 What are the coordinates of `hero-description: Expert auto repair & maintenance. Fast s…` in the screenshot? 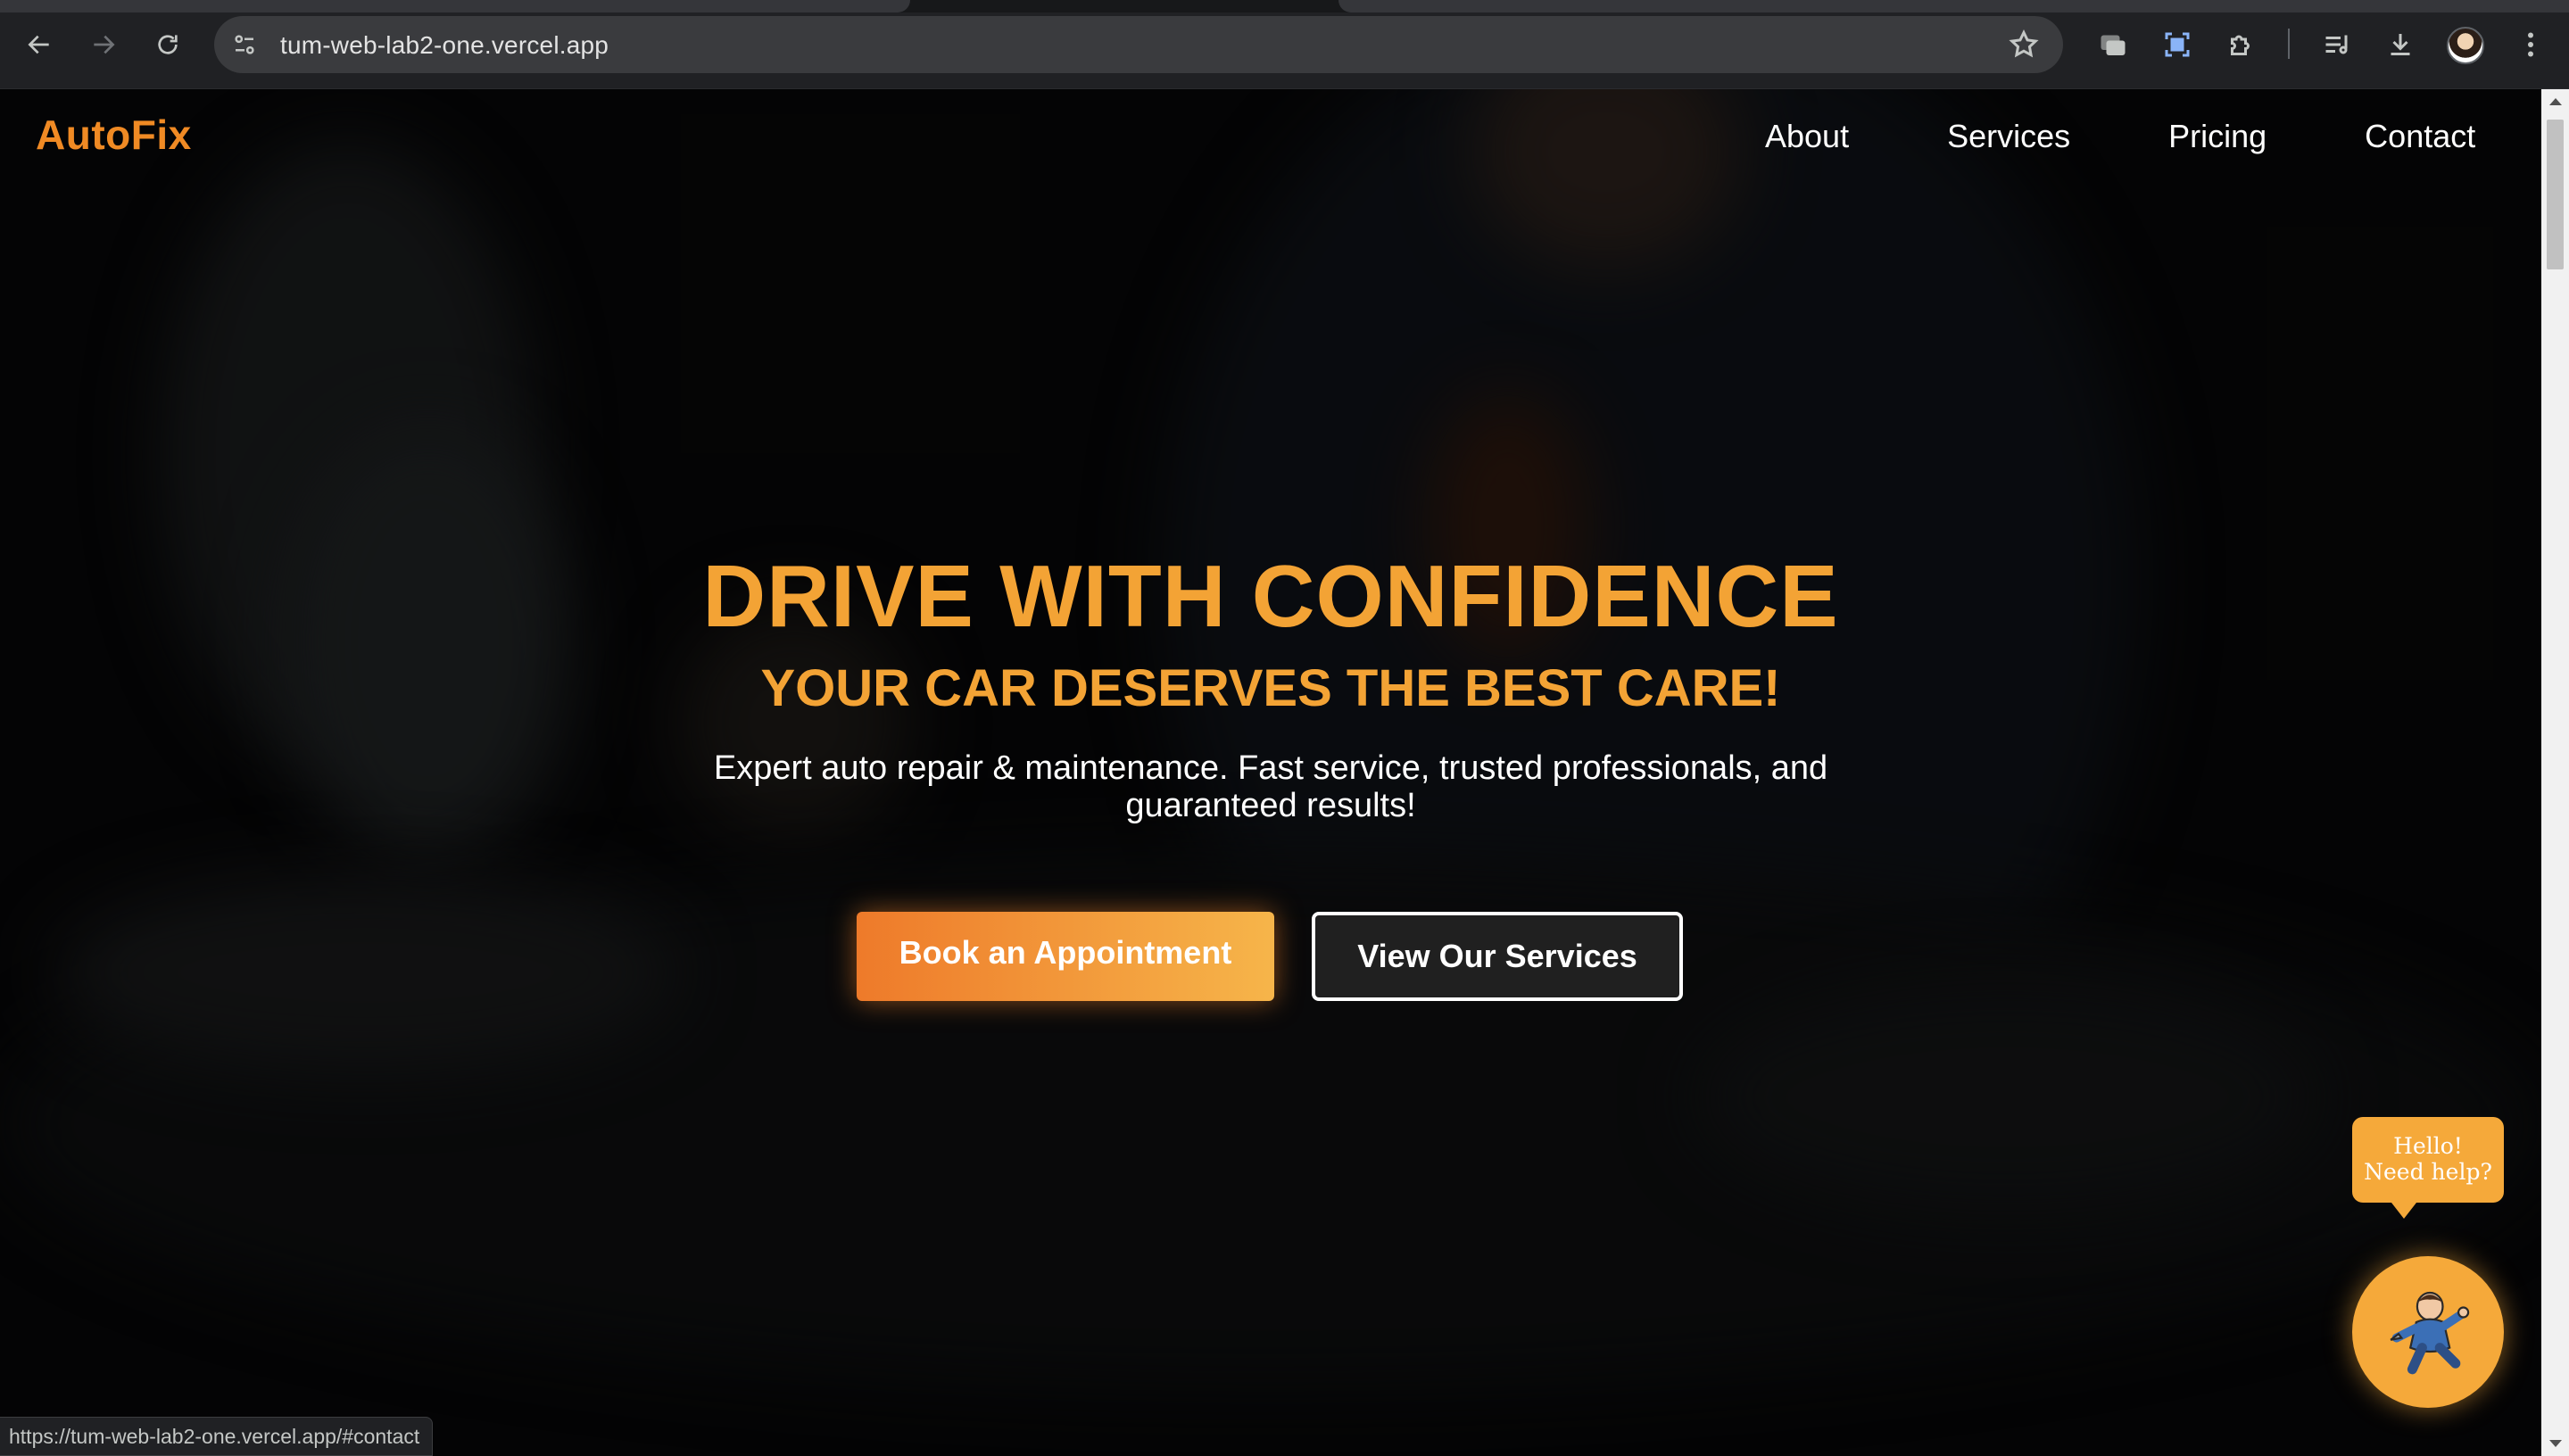 It's located at (1270, 786).